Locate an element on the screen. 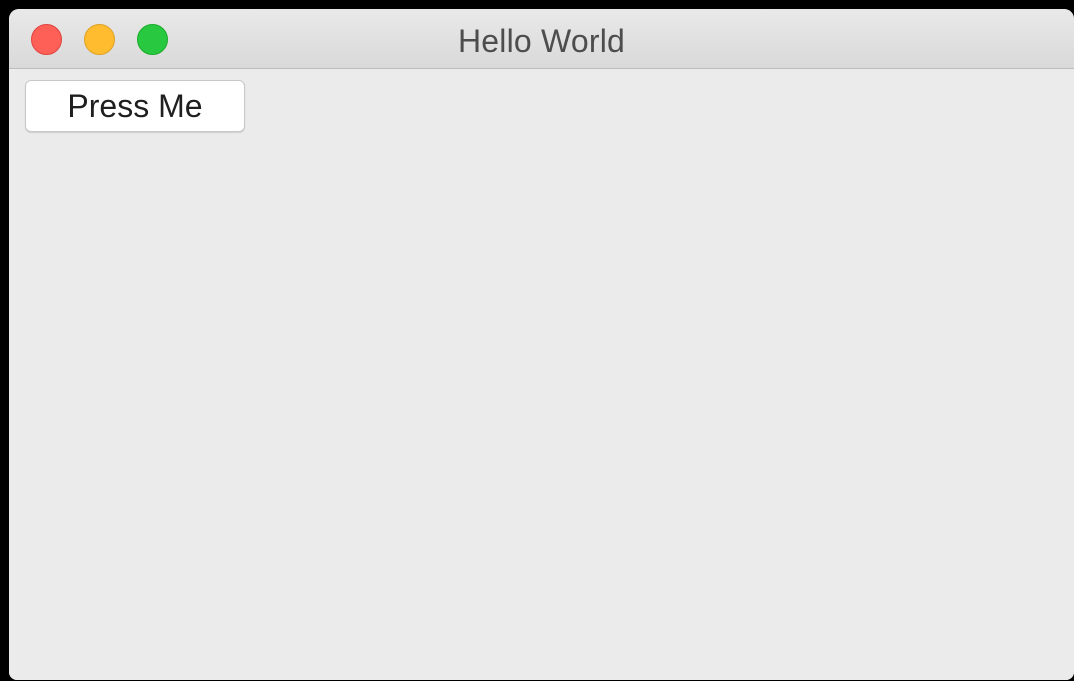 The height and width of the screenshot is (681, 1074). title-bar: Hello World is located at coordinates (541, 39).